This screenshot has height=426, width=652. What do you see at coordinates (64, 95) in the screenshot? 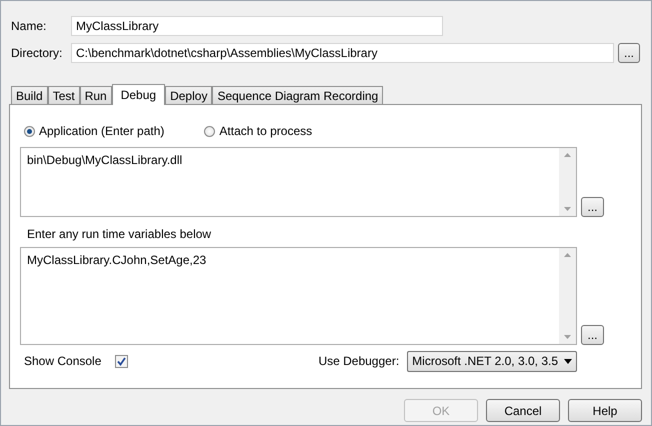
I see `tab: Test` at bounding box center [64, 95].